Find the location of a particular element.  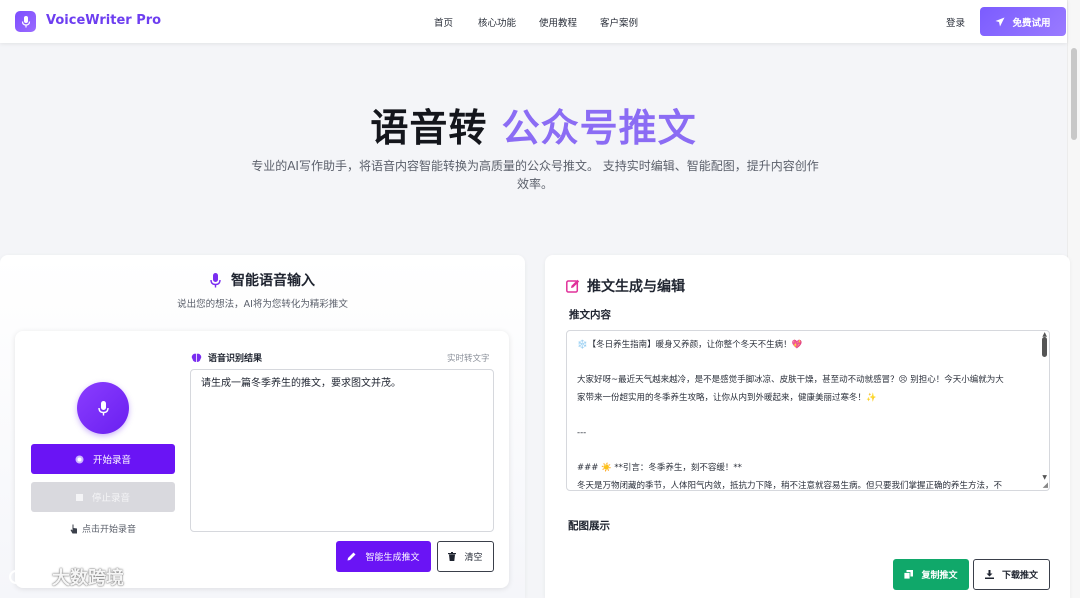

record-mic-button is located at coordinates (103, 408).